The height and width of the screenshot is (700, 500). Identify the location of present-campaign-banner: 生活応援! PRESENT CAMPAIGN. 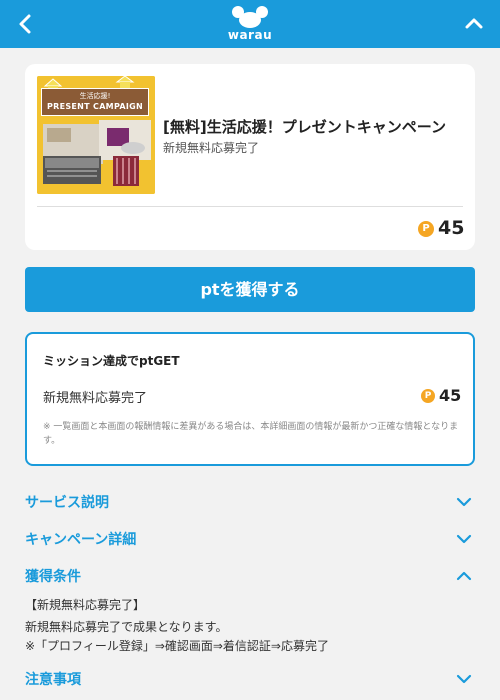
(95, 102).